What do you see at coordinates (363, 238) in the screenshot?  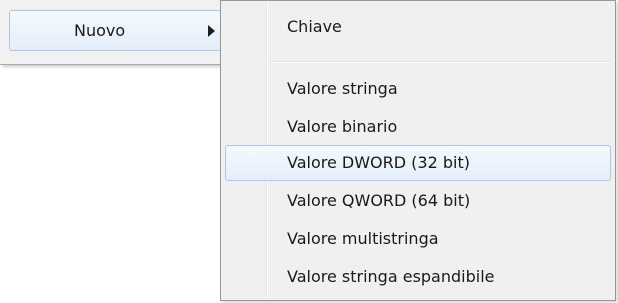 I see `menu-item-label: Valore multistringa` at bounding box center [363, 238].